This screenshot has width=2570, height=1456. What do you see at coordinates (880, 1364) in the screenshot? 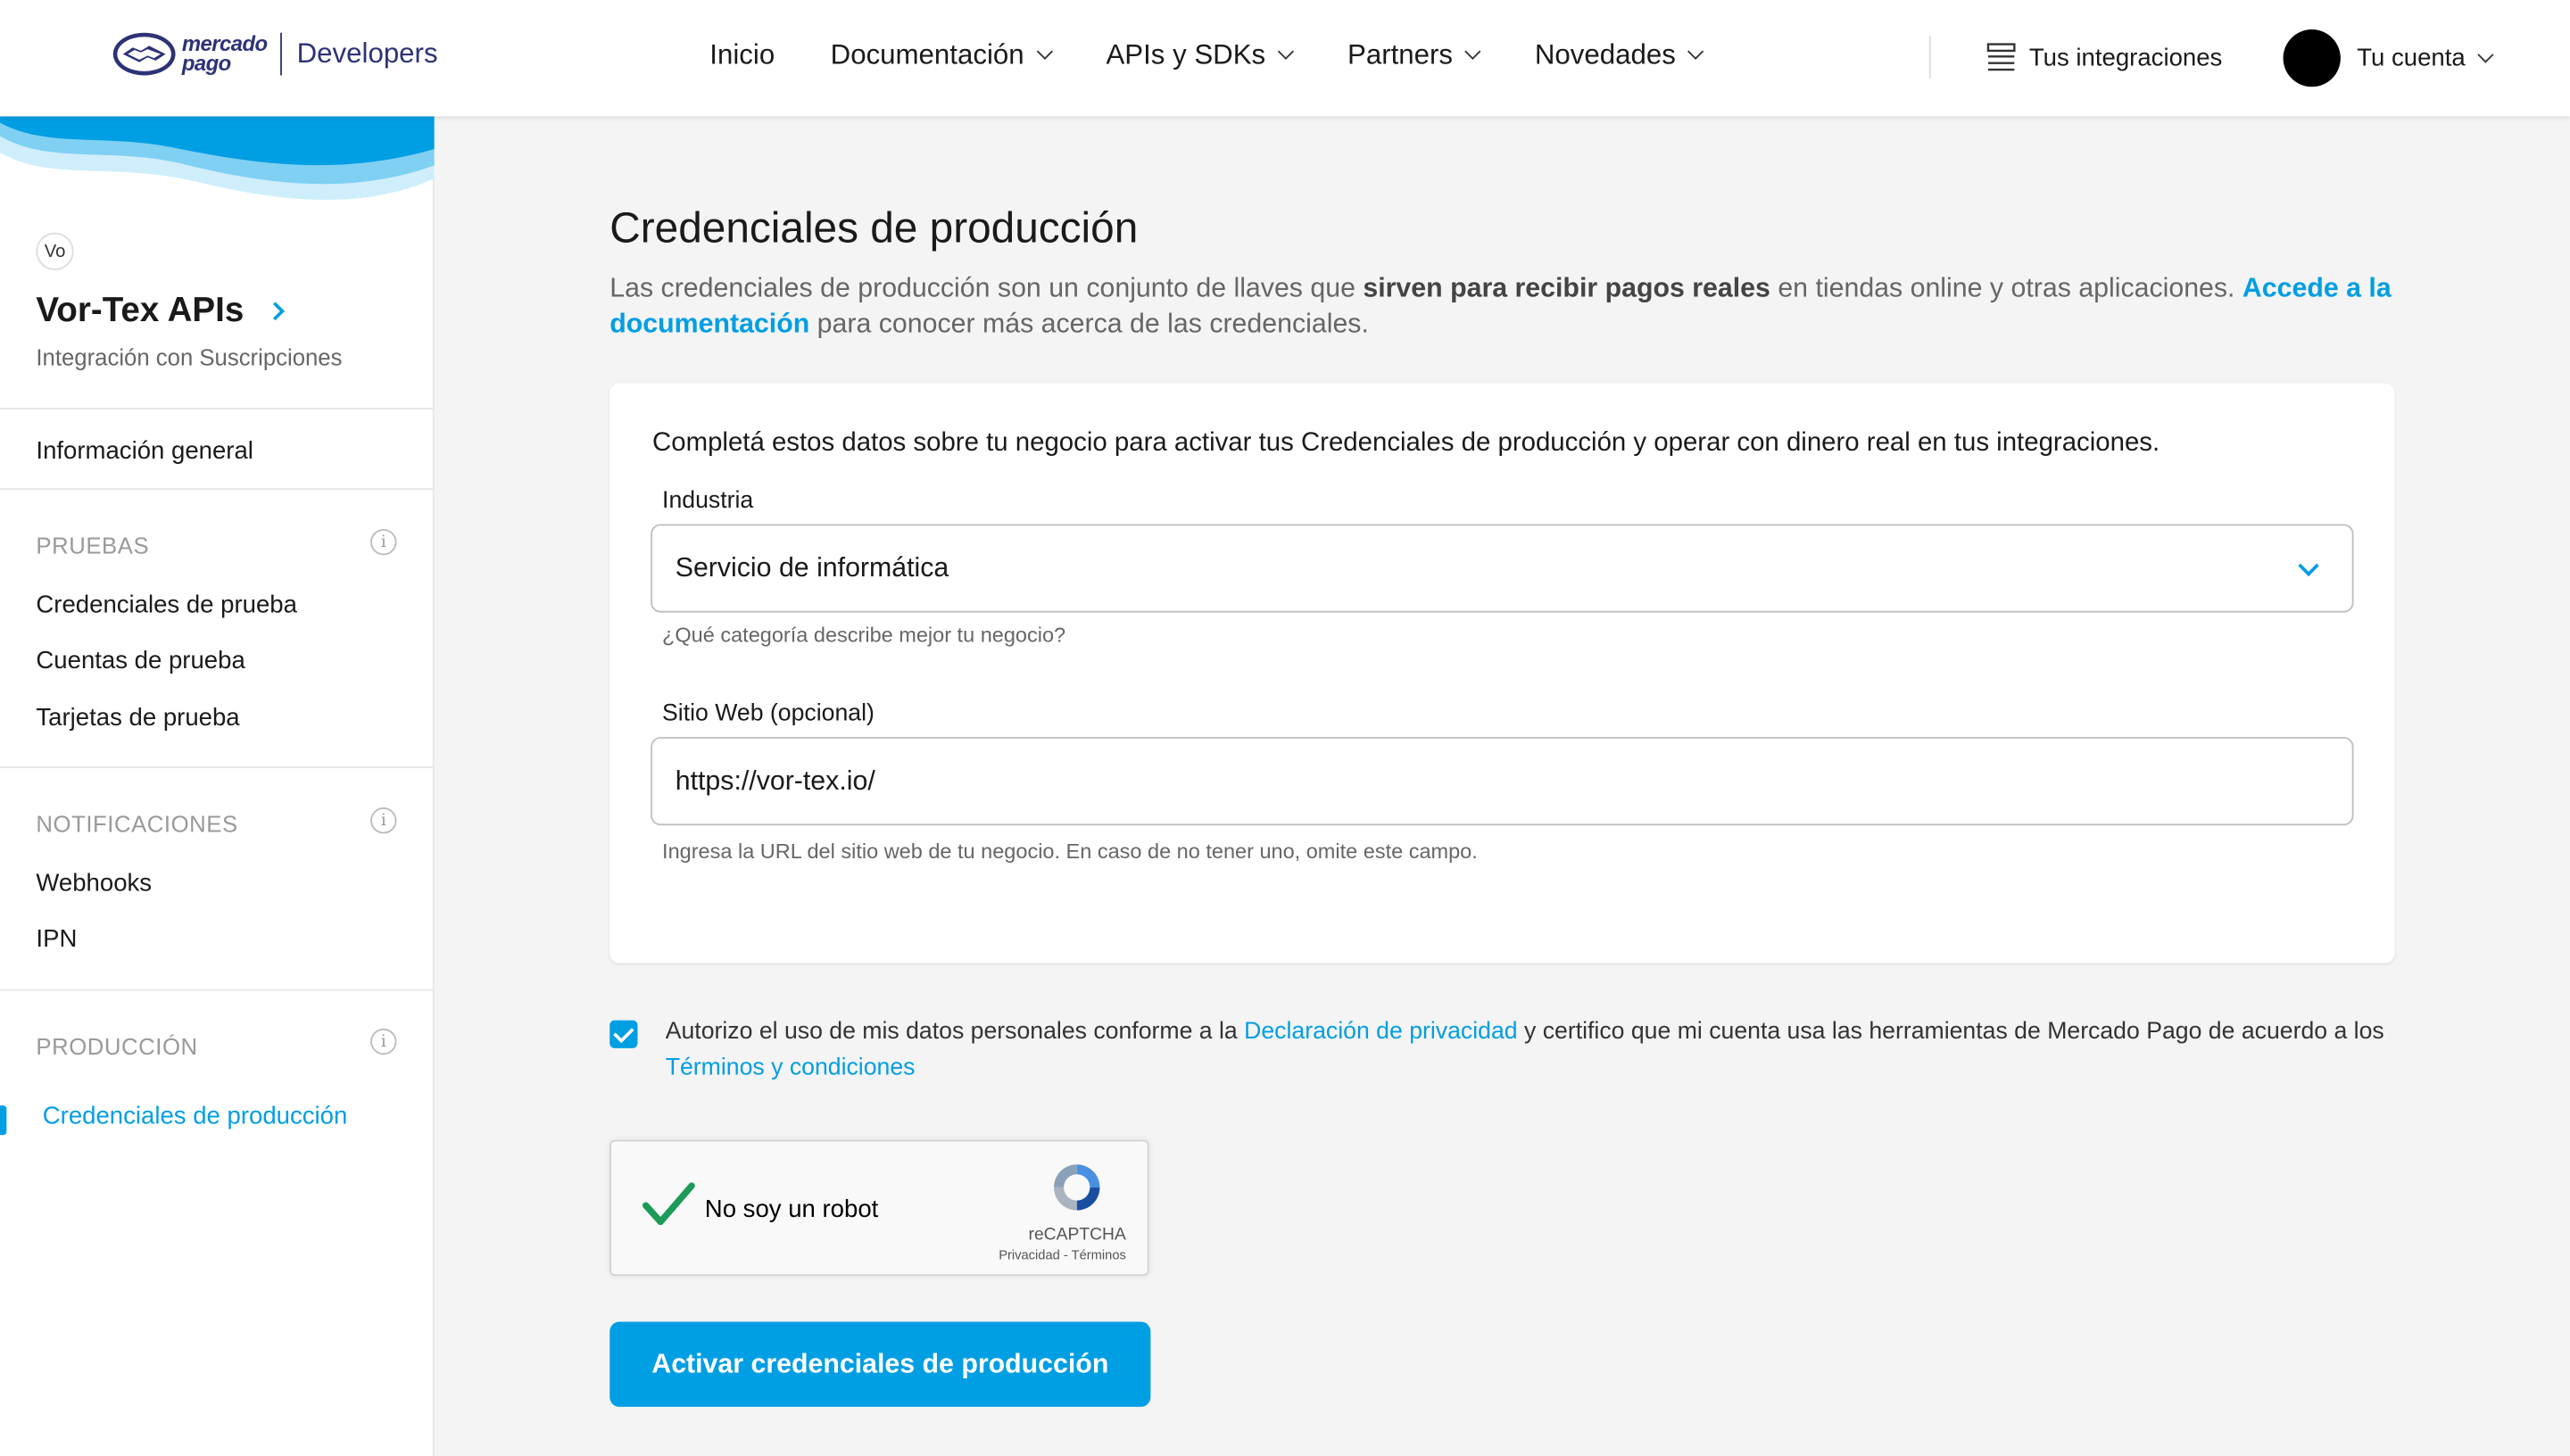
I see `activate-credentials-button: Activar credenciales de producción` at bounding box center [880, 1364].